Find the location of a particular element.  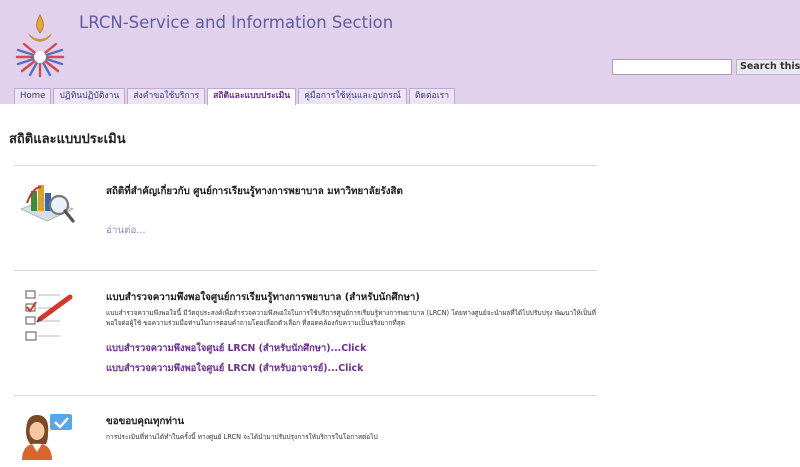

search-button: Search this site is located at coordinates (768, 67).